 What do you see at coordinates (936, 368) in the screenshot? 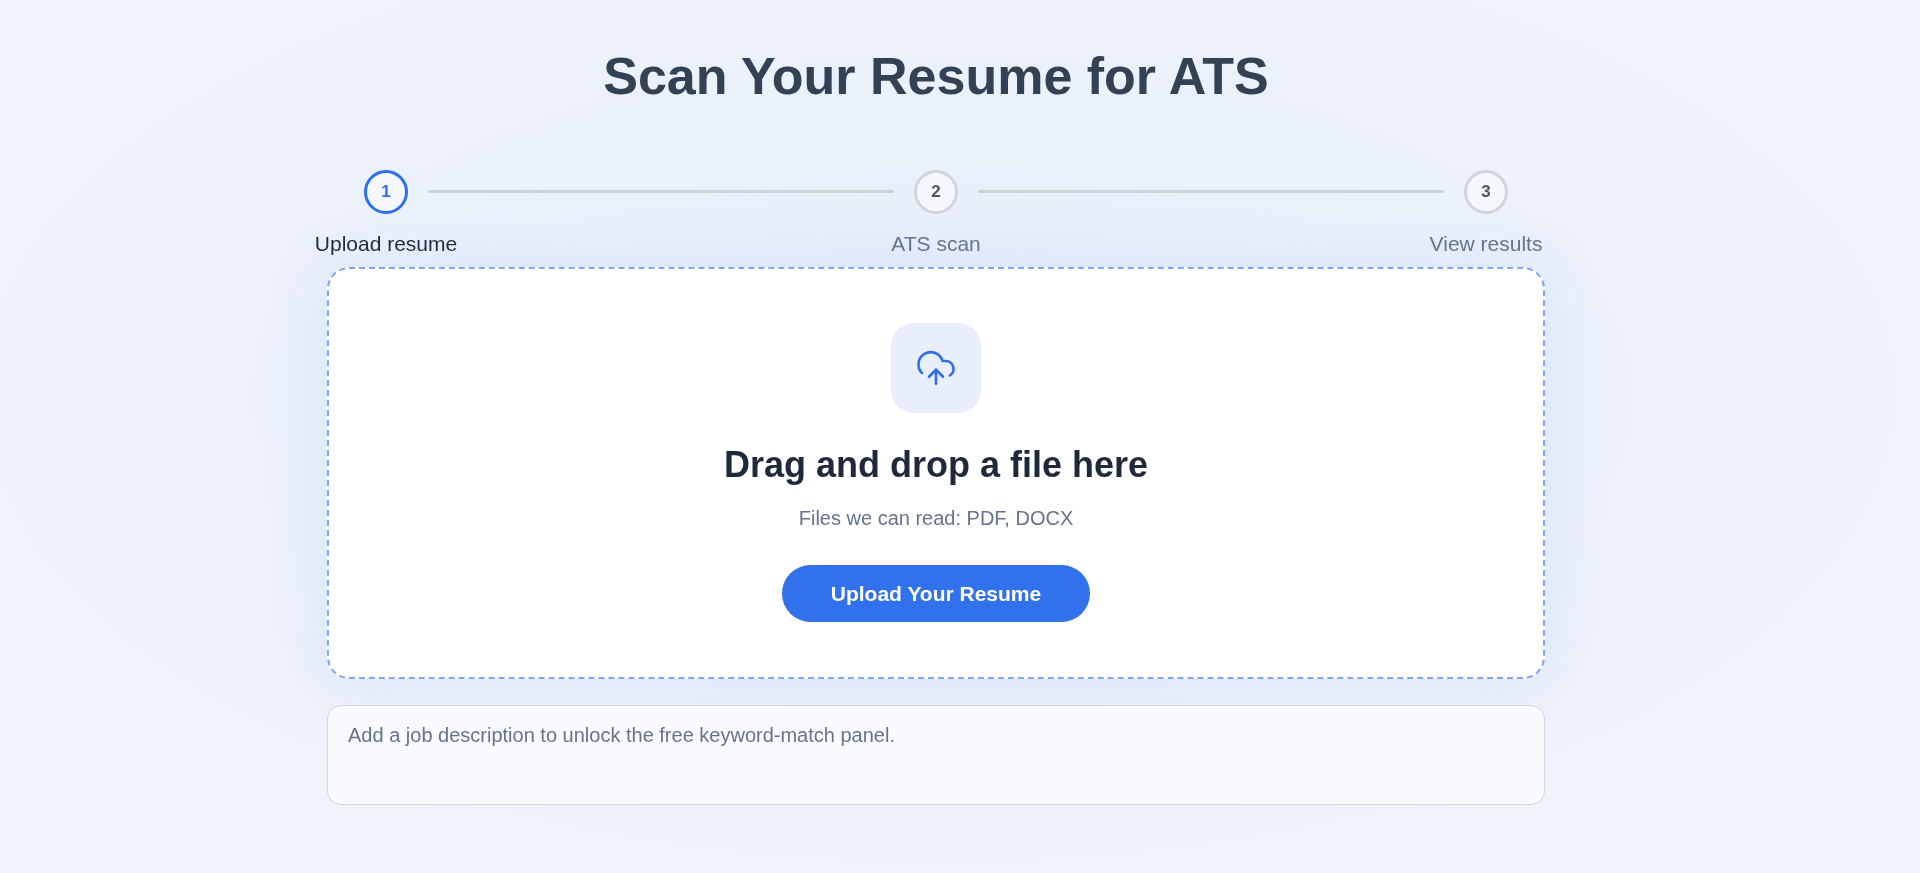
I see `cloud-upload-icon` at bounding box center [936, 368].